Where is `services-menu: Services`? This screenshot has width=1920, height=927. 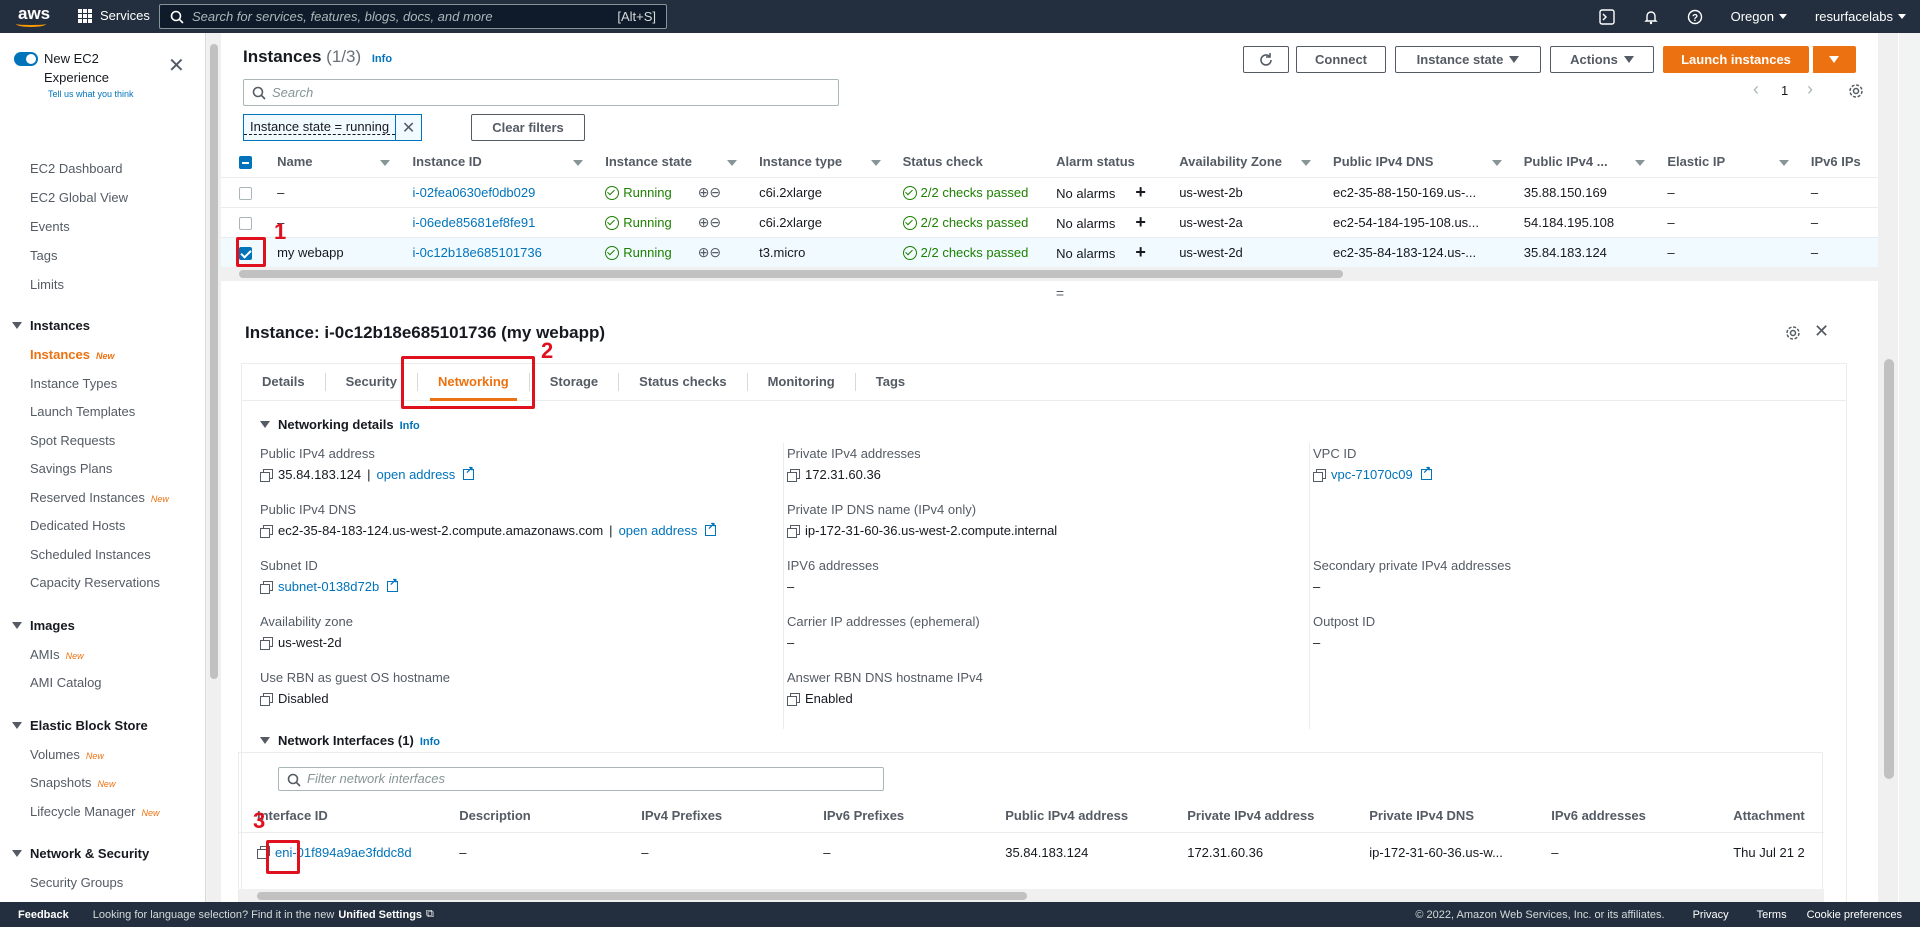
services-menu: Services is located at coordinates (114, 15).